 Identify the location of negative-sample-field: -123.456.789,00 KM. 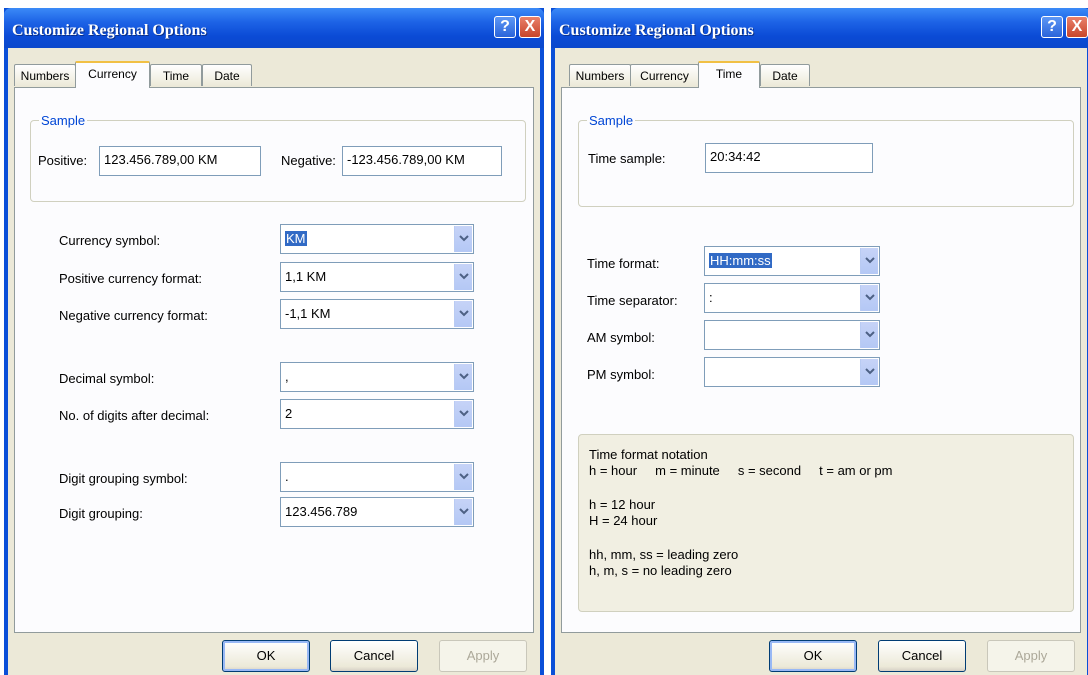
(422, 161).